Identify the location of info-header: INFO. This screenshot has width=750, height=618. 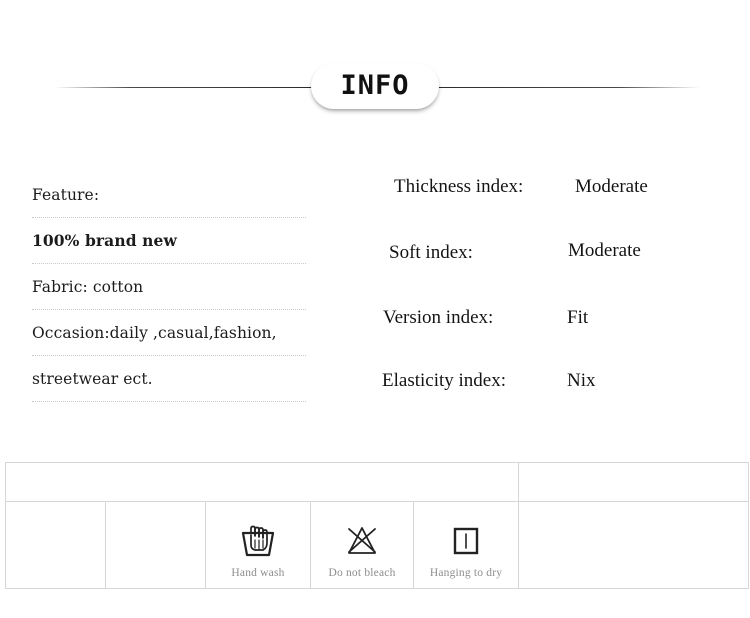
(375, 87).